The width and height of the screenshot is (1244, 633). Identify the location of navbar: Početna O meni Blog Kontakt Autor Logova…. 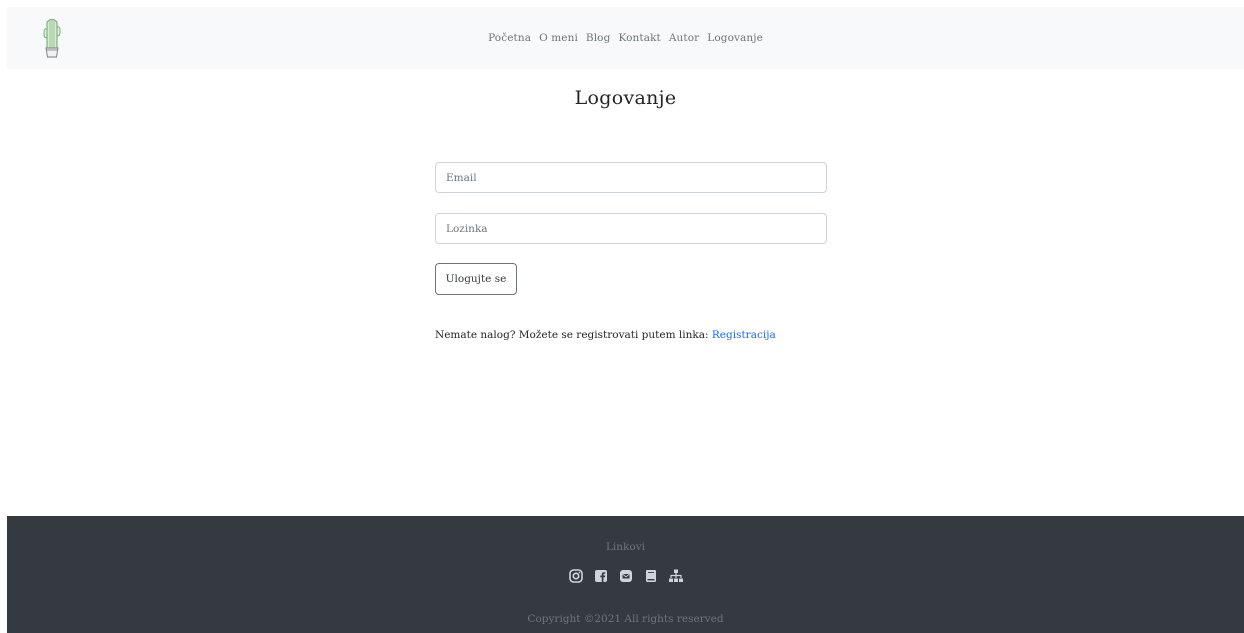
(625, 38).